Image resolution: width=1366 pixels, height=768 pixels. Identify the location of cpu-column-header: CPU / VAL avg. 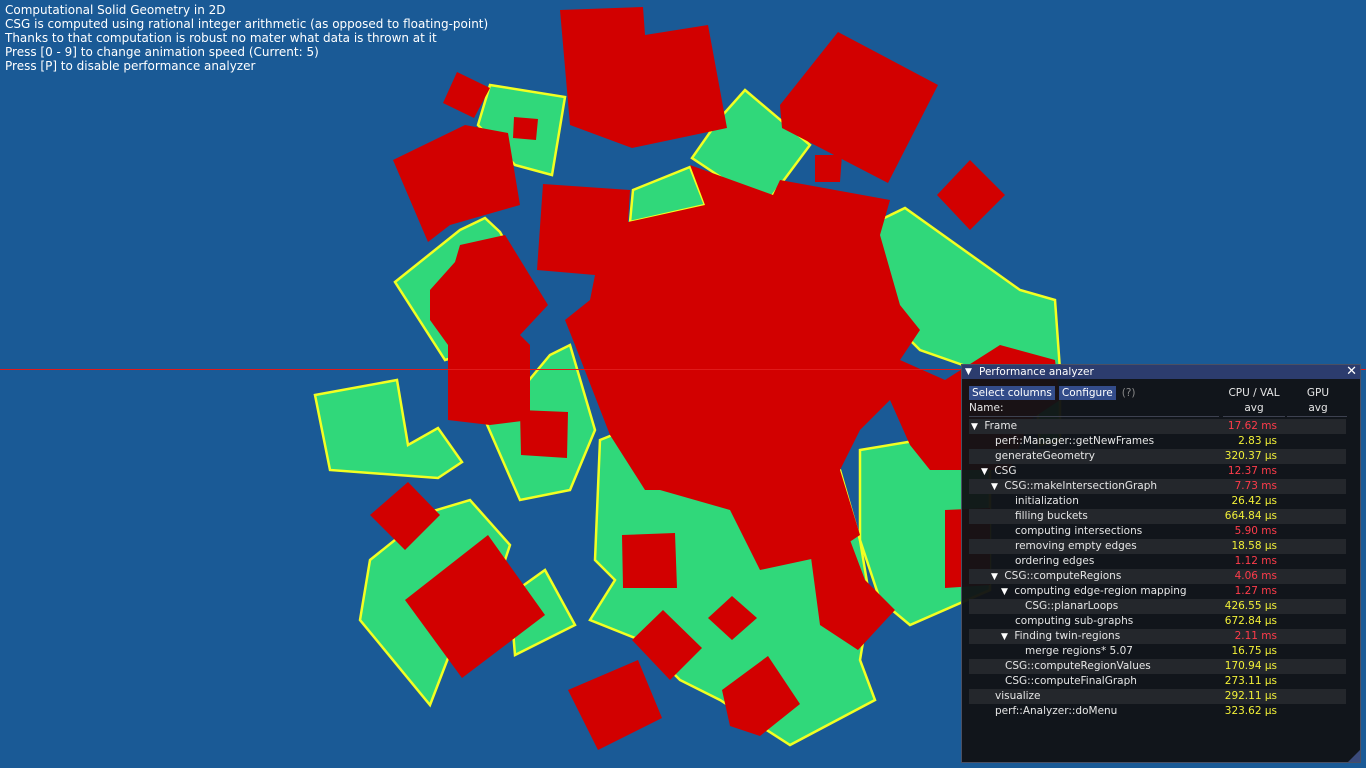
(1254, 401).